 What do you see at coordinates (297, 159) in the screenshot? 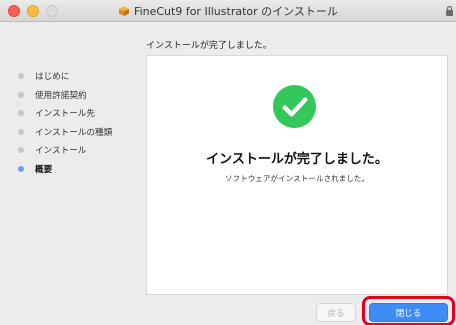
I see `completion-title: インストールが完了しました。` at bounding box center [297, 159].